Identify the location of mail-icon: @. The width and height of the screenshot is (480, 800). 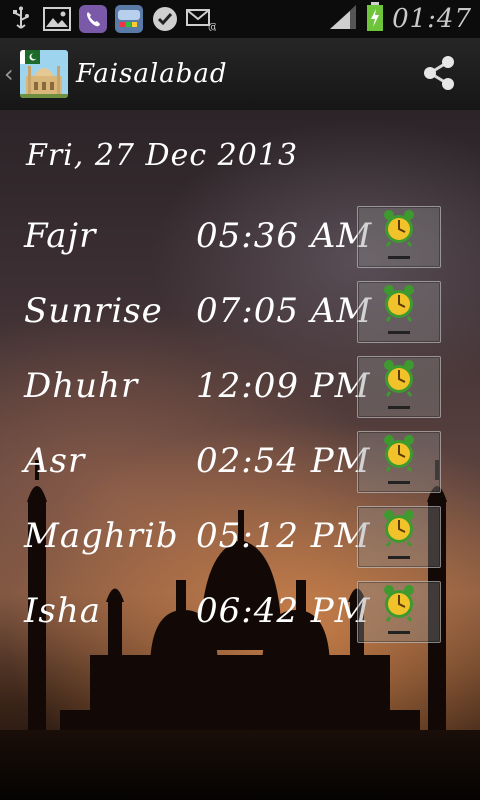
(201, 19).